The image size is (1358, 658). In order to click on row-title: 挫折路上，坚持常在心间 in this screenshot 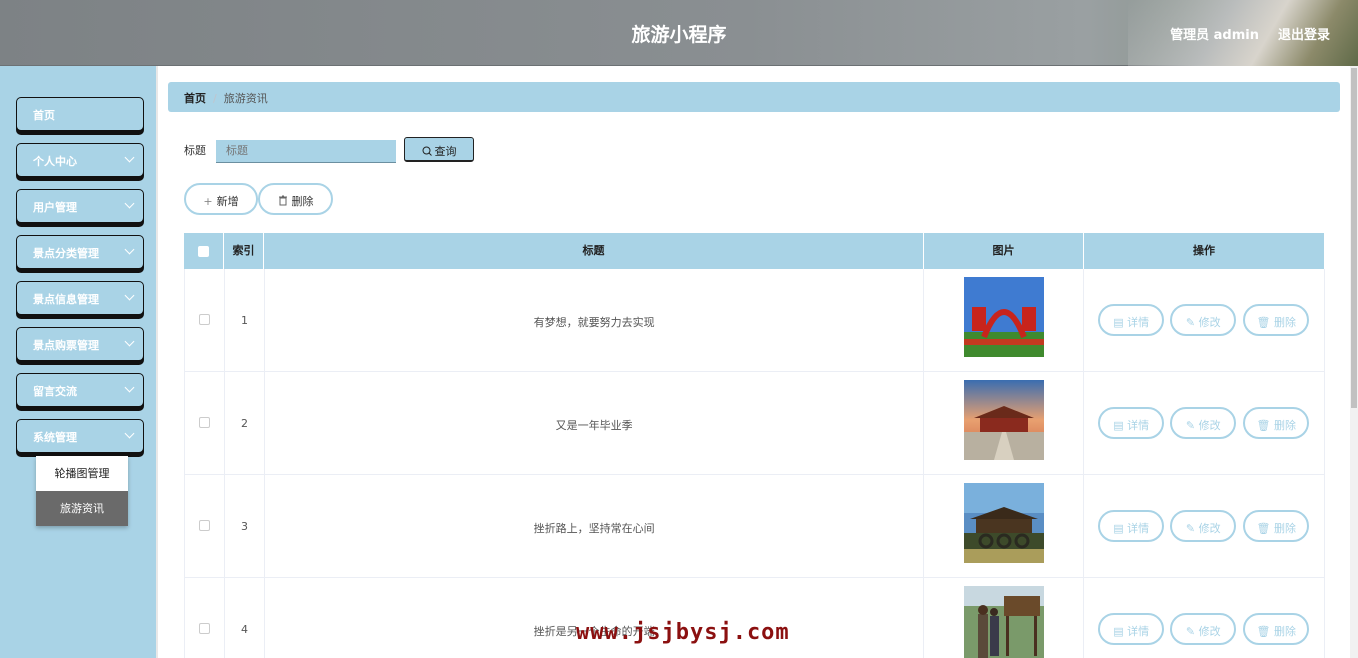, I will do `click(595, 526)`.